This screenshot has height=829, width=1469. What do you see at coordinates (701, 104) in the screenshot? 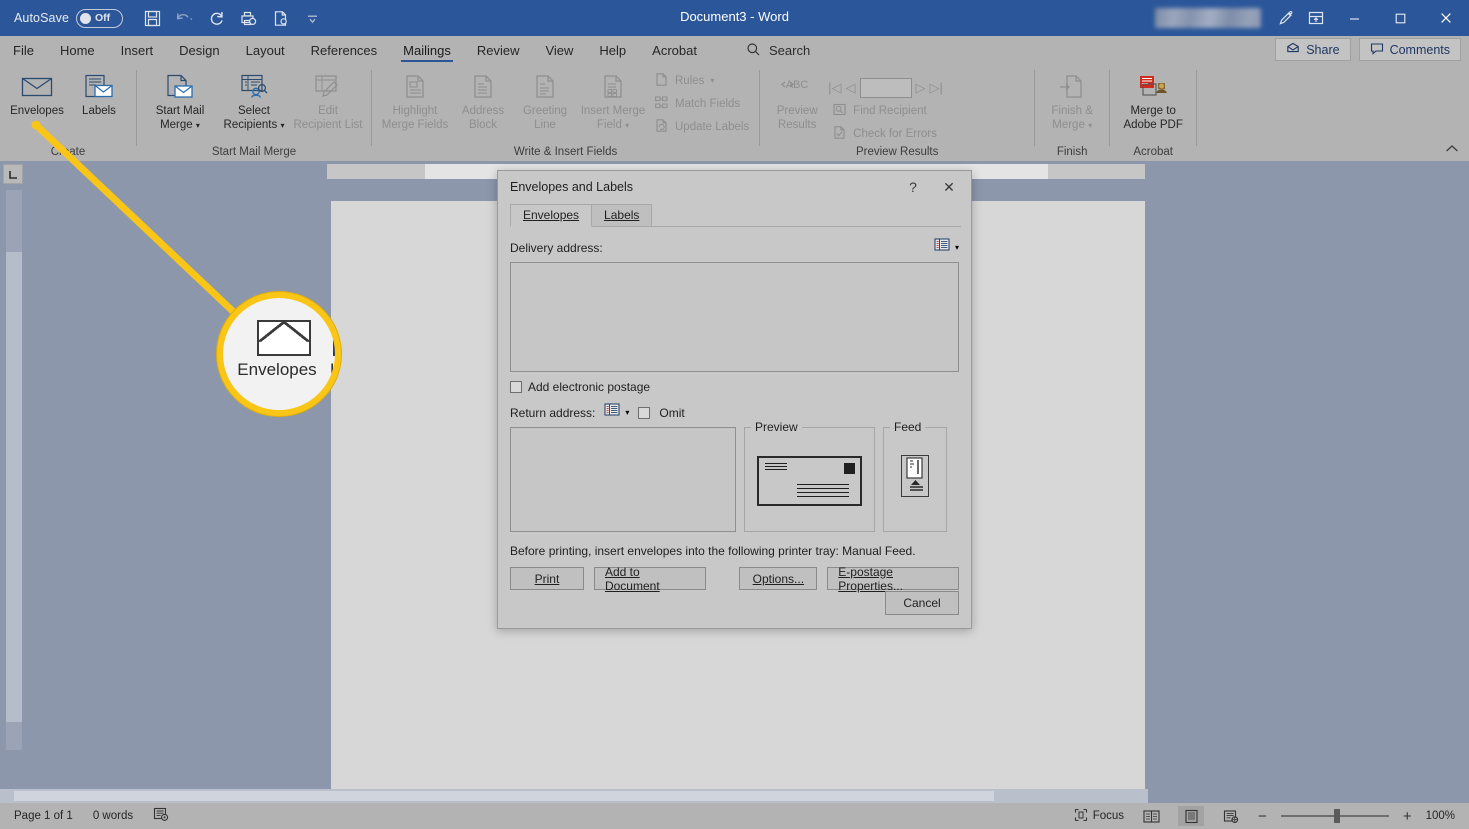
I see `match-fields-button: Match Fields` at bounding box center [701, 104].